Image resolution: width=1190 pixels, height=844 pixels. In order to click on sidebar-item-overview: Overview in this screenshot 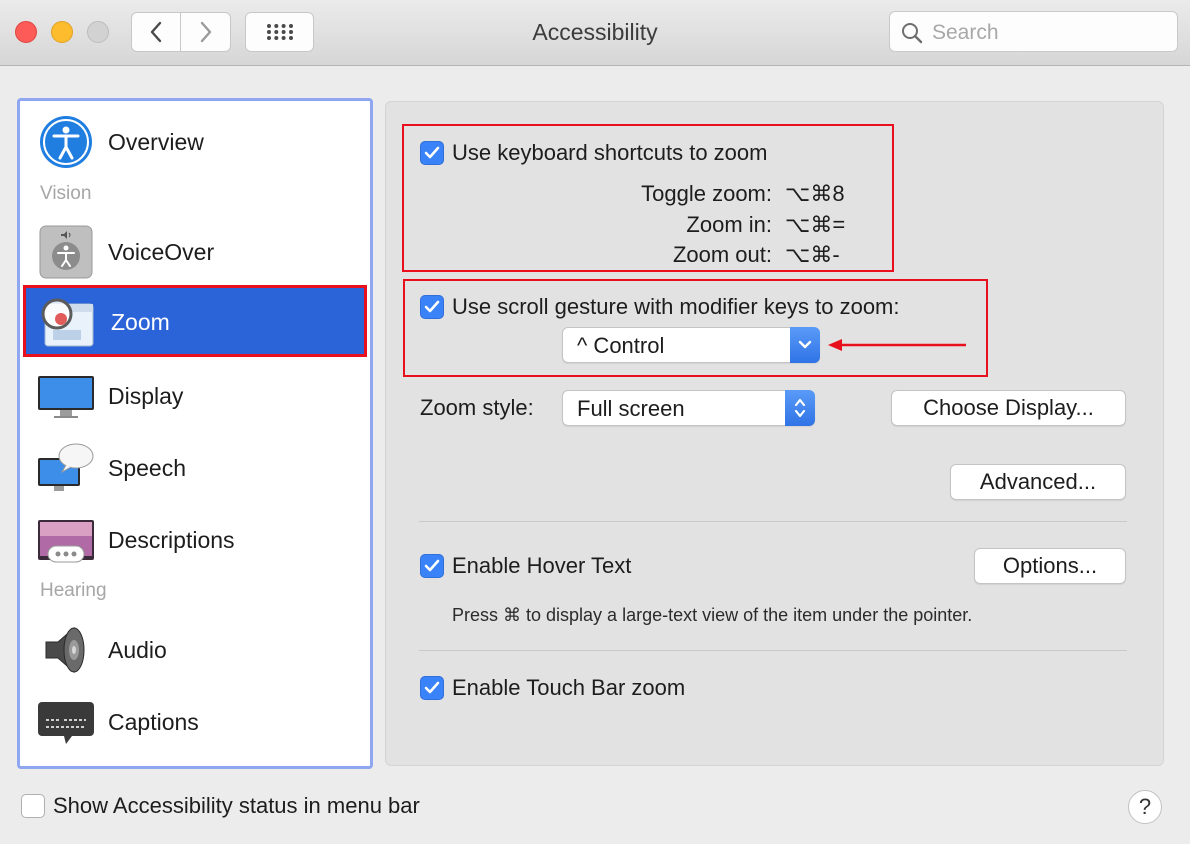, I will do `click(195, 140)`.